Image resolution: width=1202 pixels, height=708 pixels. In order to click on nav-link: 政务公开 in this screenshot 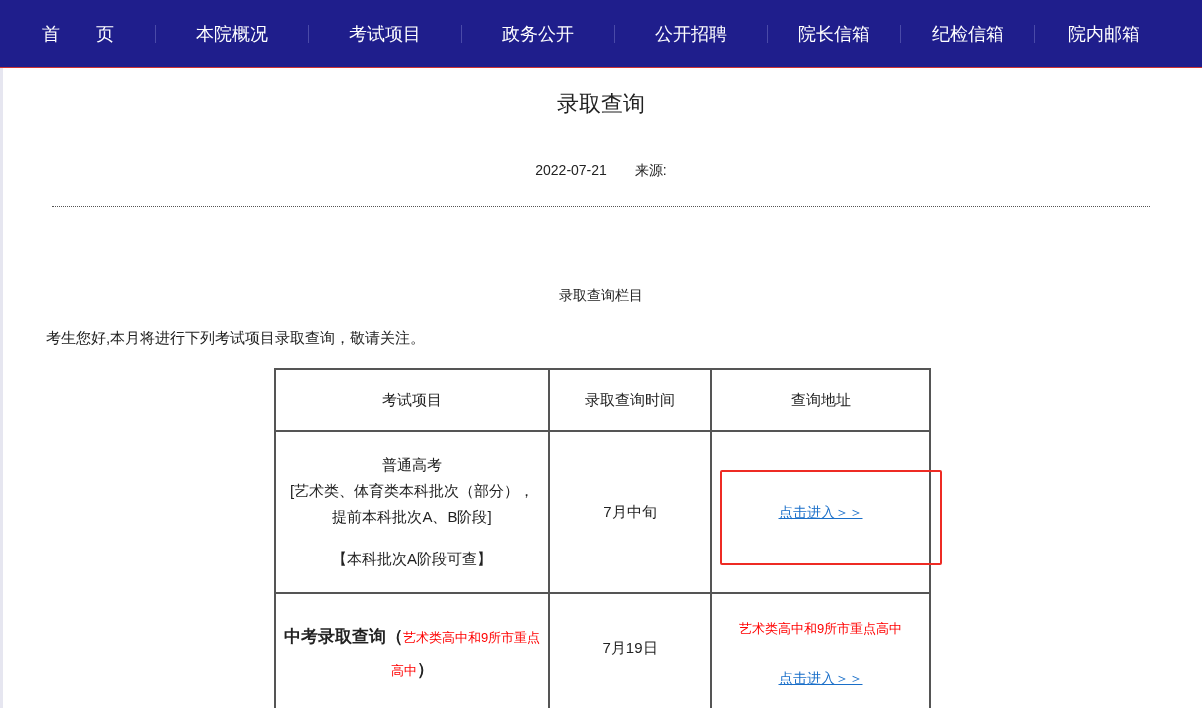, I will do `click(538, 33)`.